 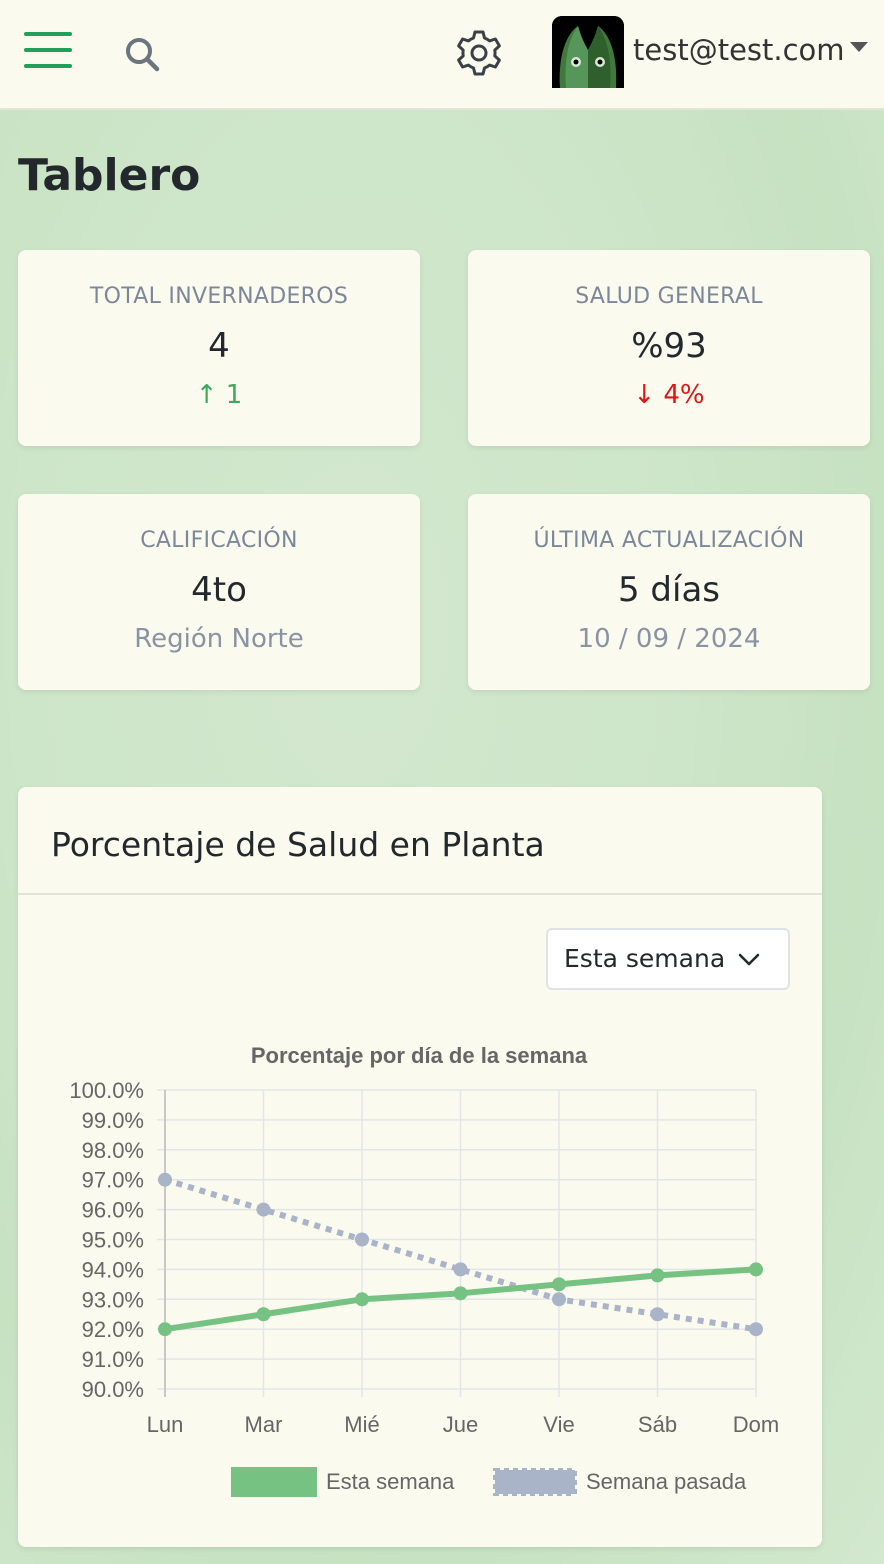 What do you see at coordinates (669, 540) in the screenshot?
I see `stat-label: ÚLTIMA ACTUALIZACIÓN` at bounding box center [669, 540].